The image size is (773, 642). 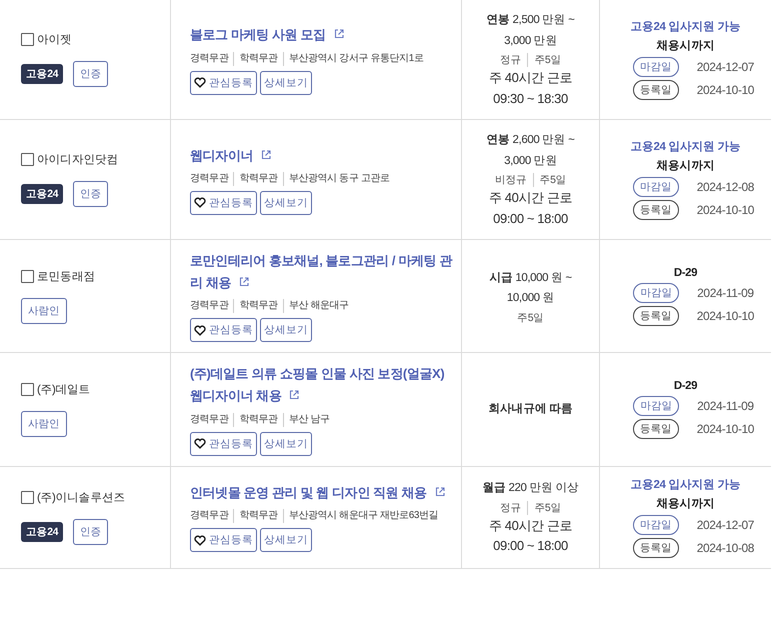 What do you see at coordinates (531, 151) in the screenshot?
I see `salary-text: 연봉 2,600 만원 ~ 3,000 만원` at bounding box center [531, 151].